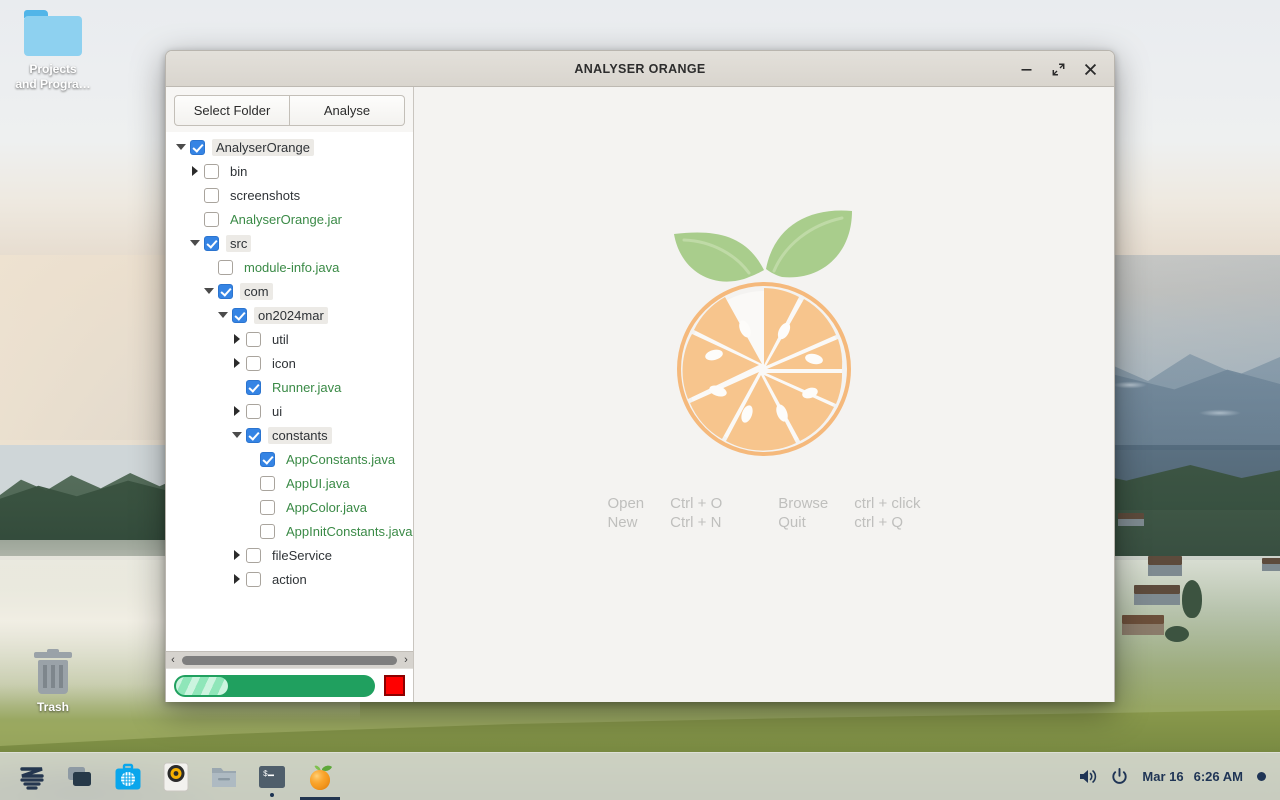  I want to click on tree-node-label: fileService, so click(302, 555).